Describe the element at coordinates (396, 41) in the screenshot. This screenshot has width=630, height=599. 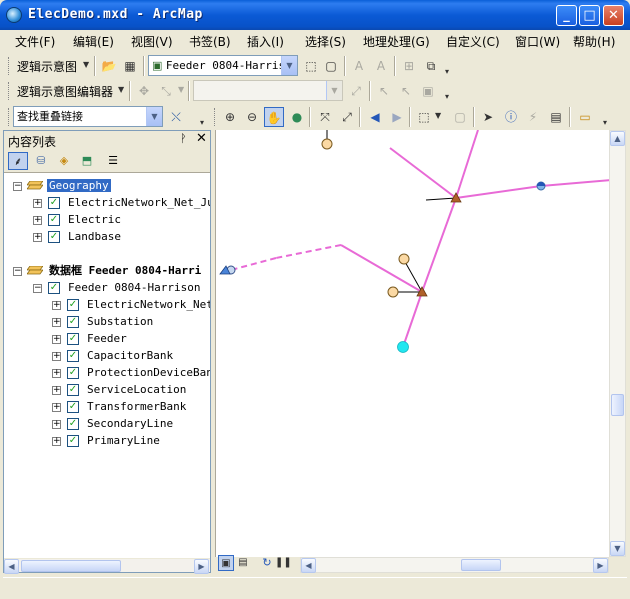
I see `menu-geoprocessing: 地理处理(G)` at that location.